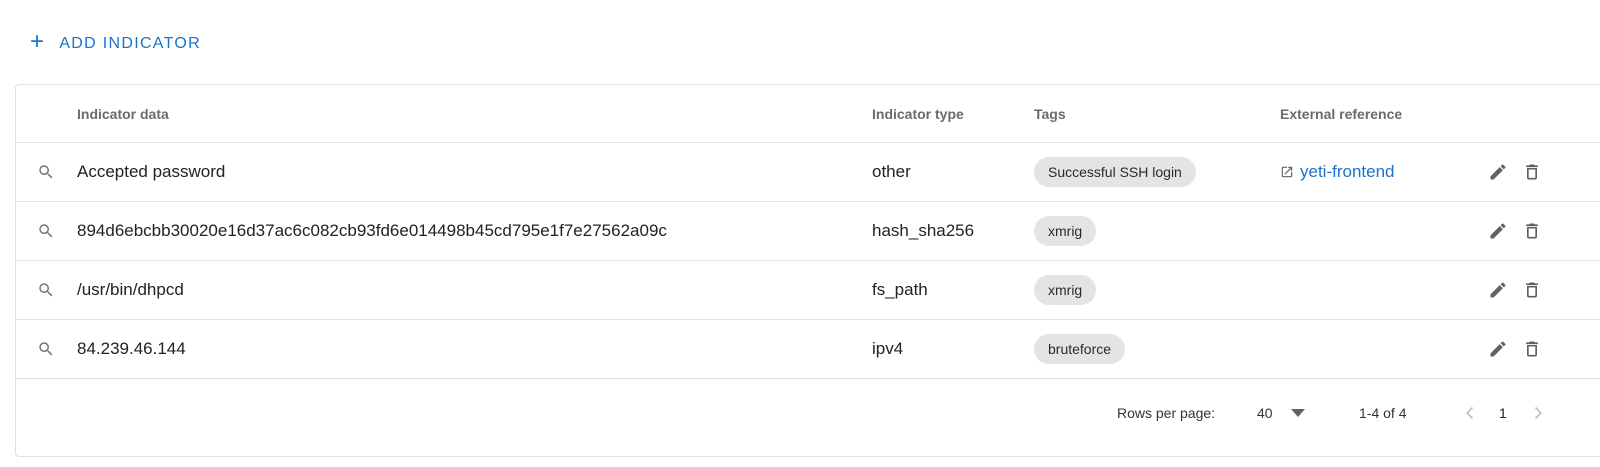  What do you see at coordinates (1341, 113) in the screenshot?
I see `header-external-reference: External reference` at bounding box center [1341, 113].